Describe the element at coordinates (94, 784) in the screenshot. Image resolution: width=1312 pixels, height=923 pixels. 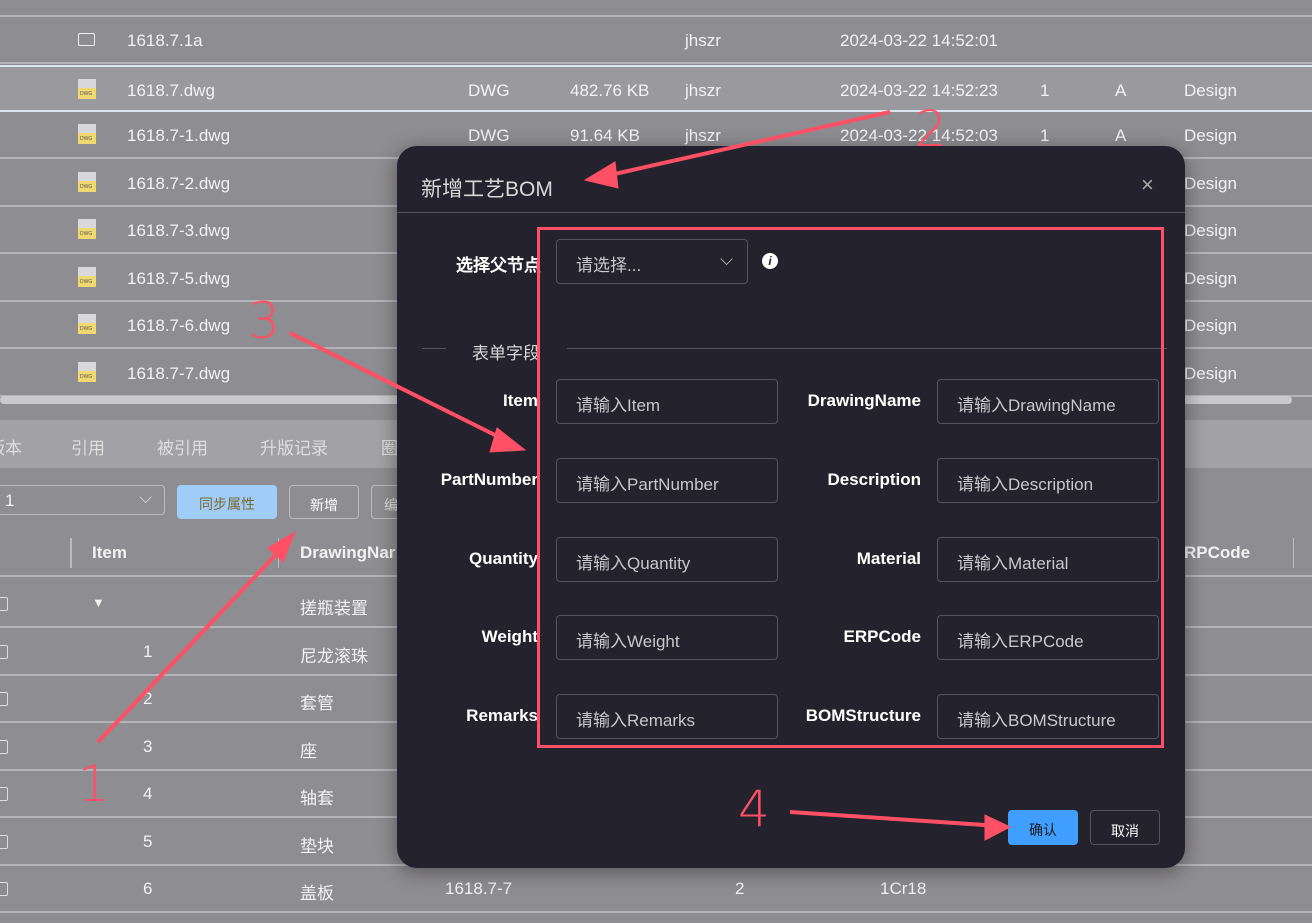
I see `annotation-1: 1` at that location.